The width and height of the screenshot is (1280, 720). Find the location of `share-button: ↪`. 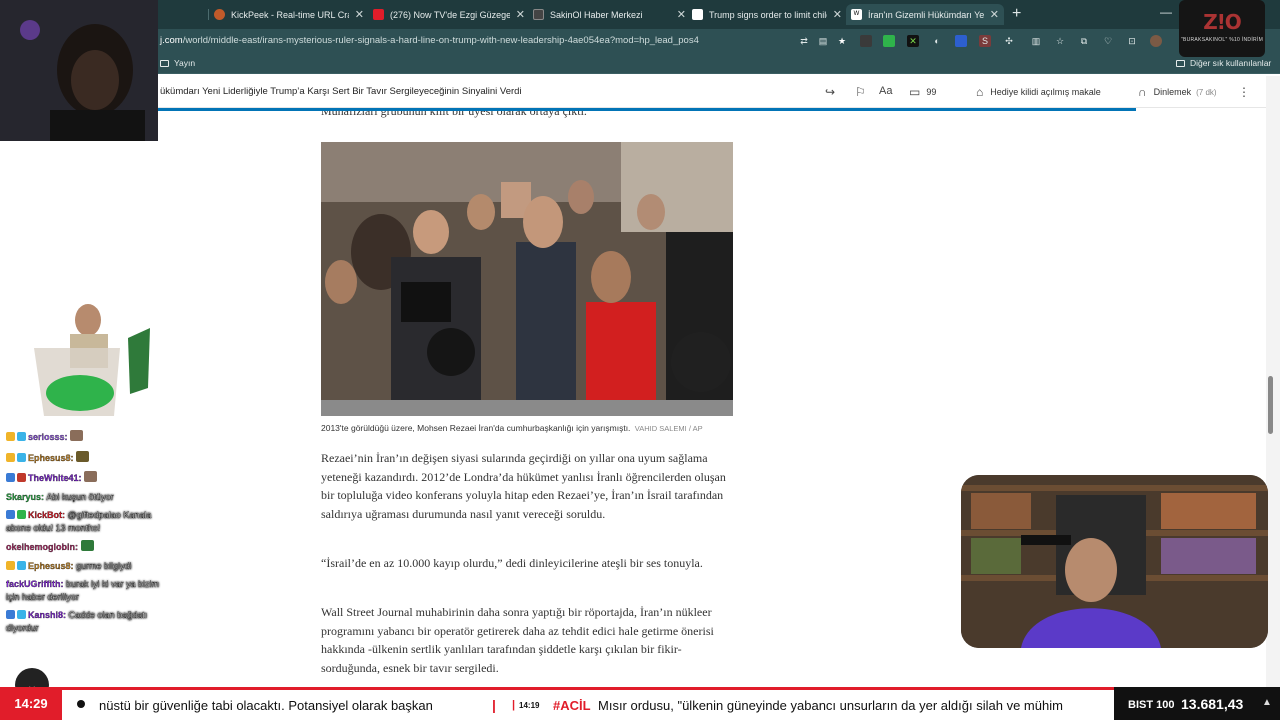

share-button: ↪ is located at coordinates (830, 92).